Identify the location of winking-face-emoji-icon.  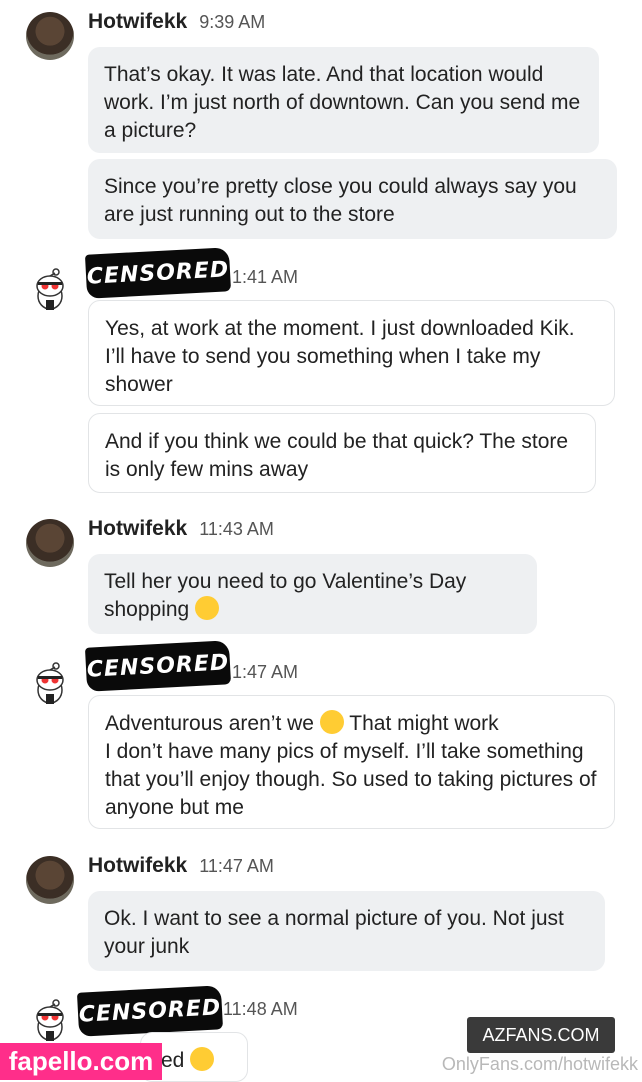
(331, 722).